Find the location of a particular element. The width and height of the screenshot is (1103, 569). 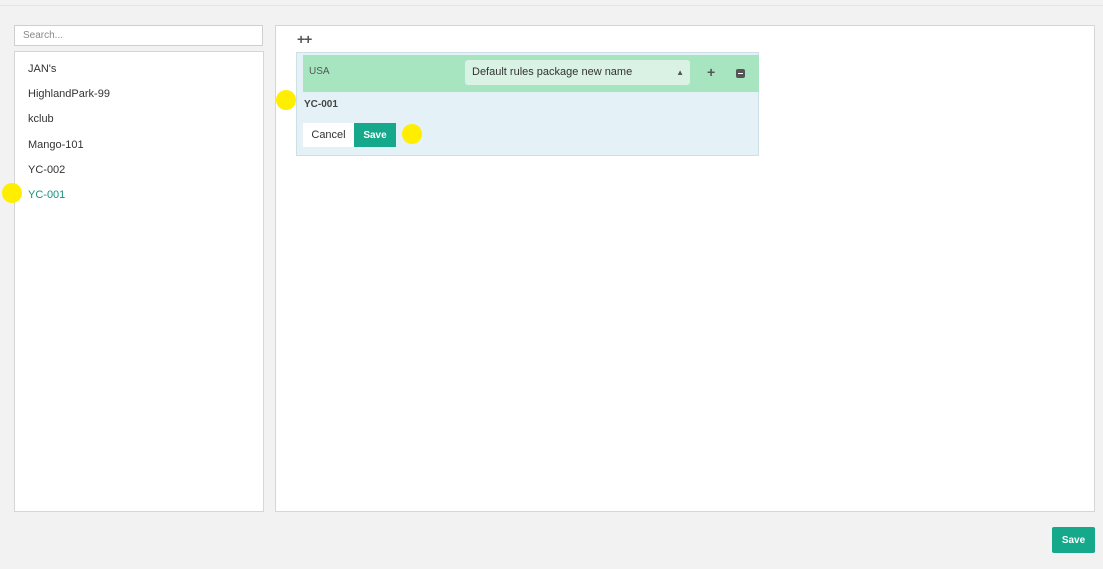

sidebar-item-highlandpark-99: HighlandPark-99 is located at coordinates (69, 94).